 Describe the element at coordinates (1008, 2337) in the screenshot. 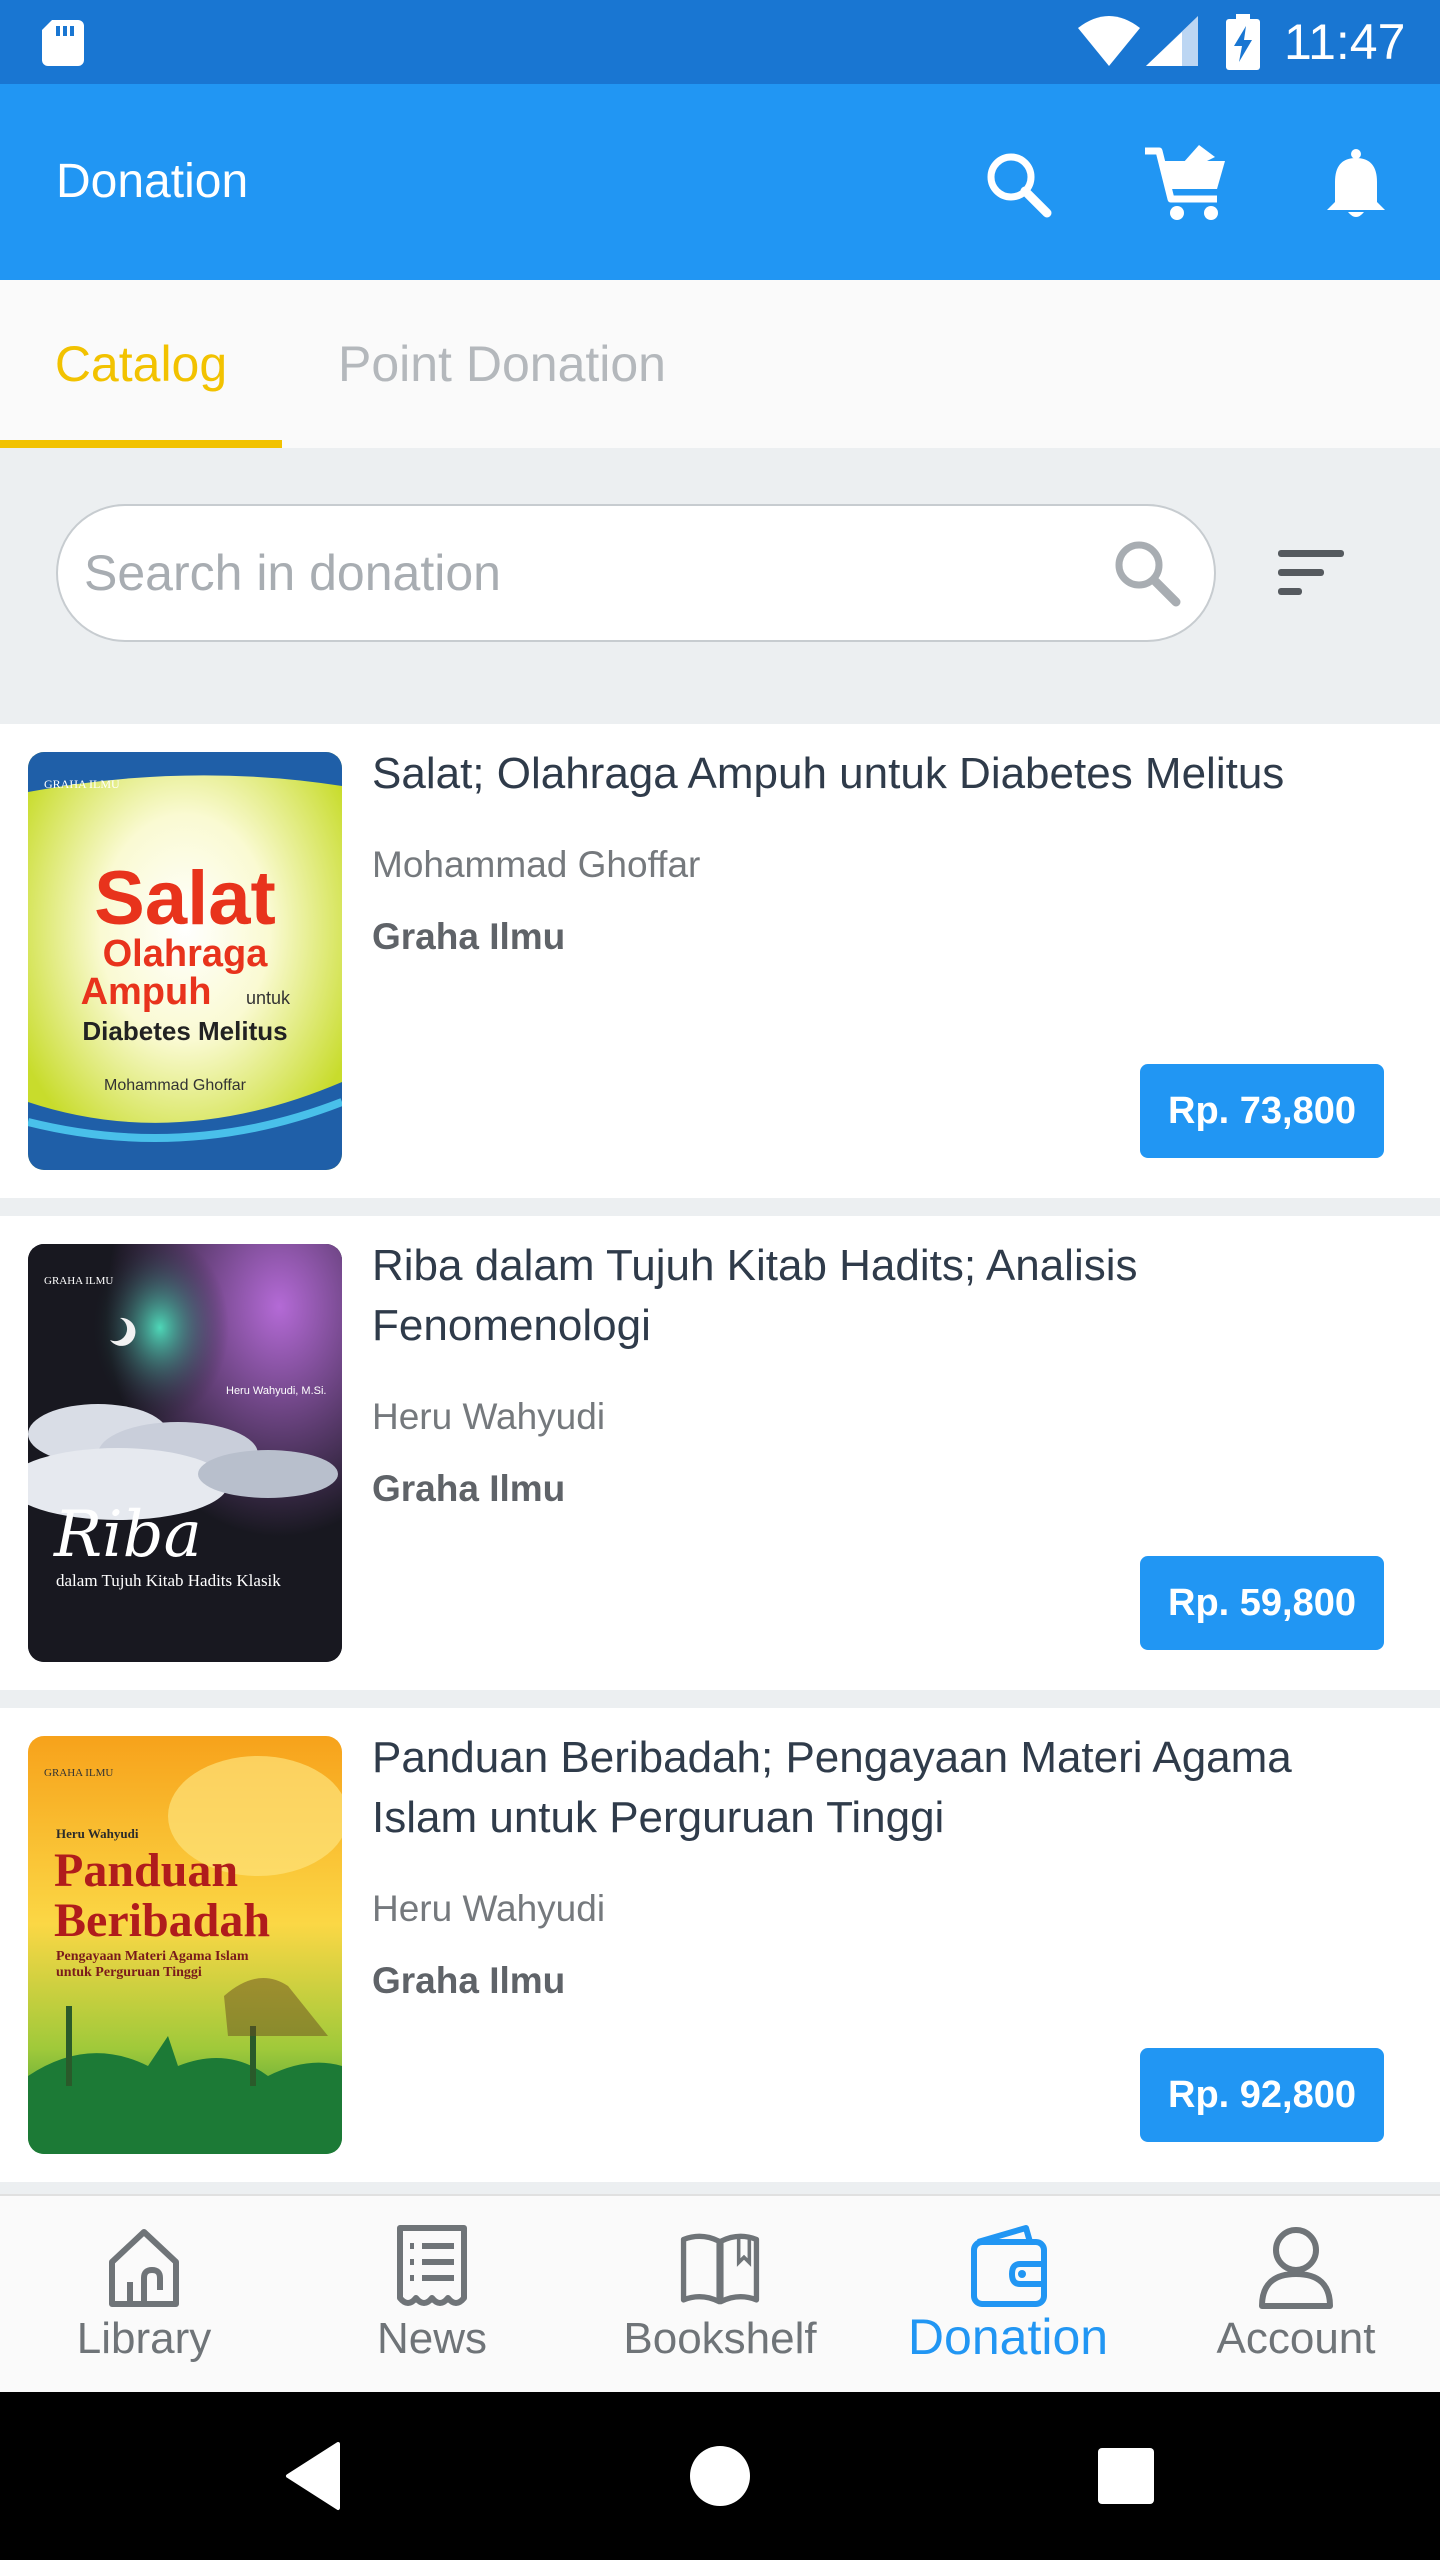

I see `nav-label: Donation` at that location.